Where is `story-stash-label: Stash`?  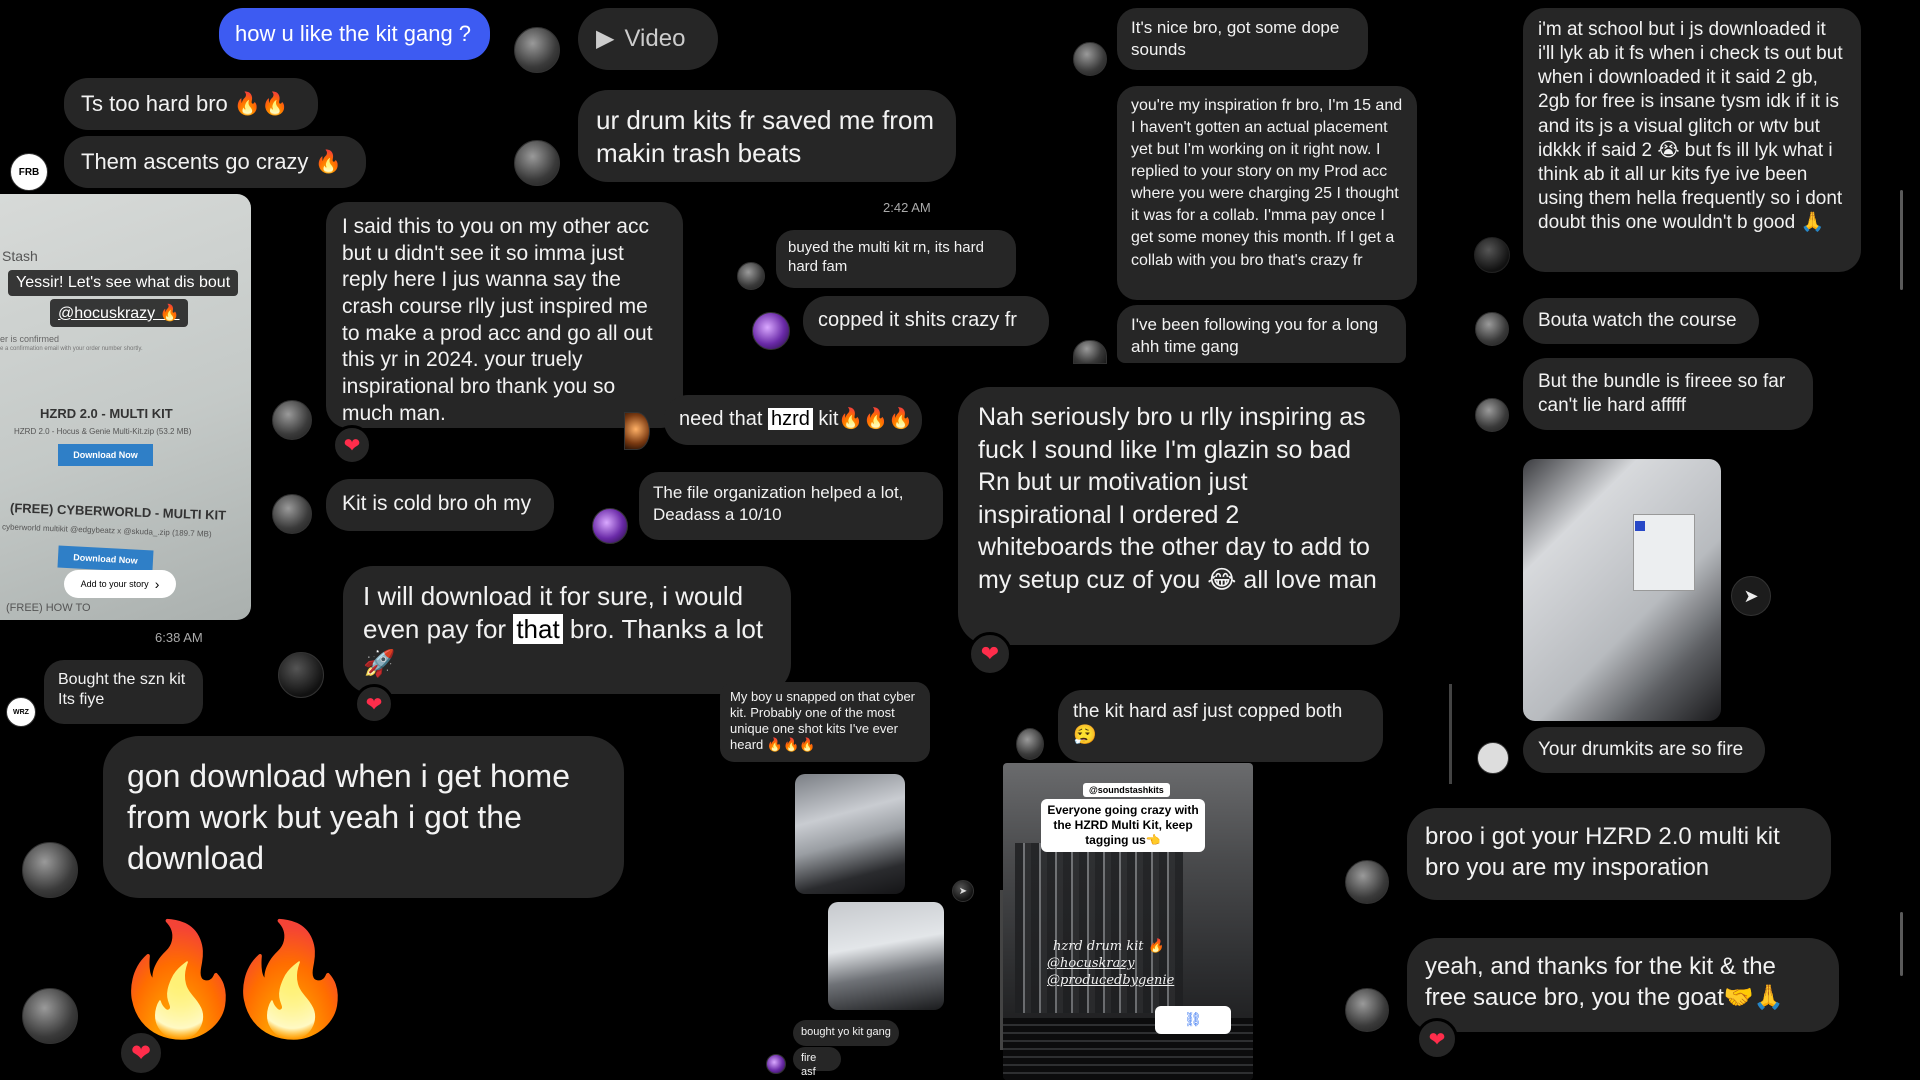 story-stash-label: Stash is located at coordinates (20, 256).